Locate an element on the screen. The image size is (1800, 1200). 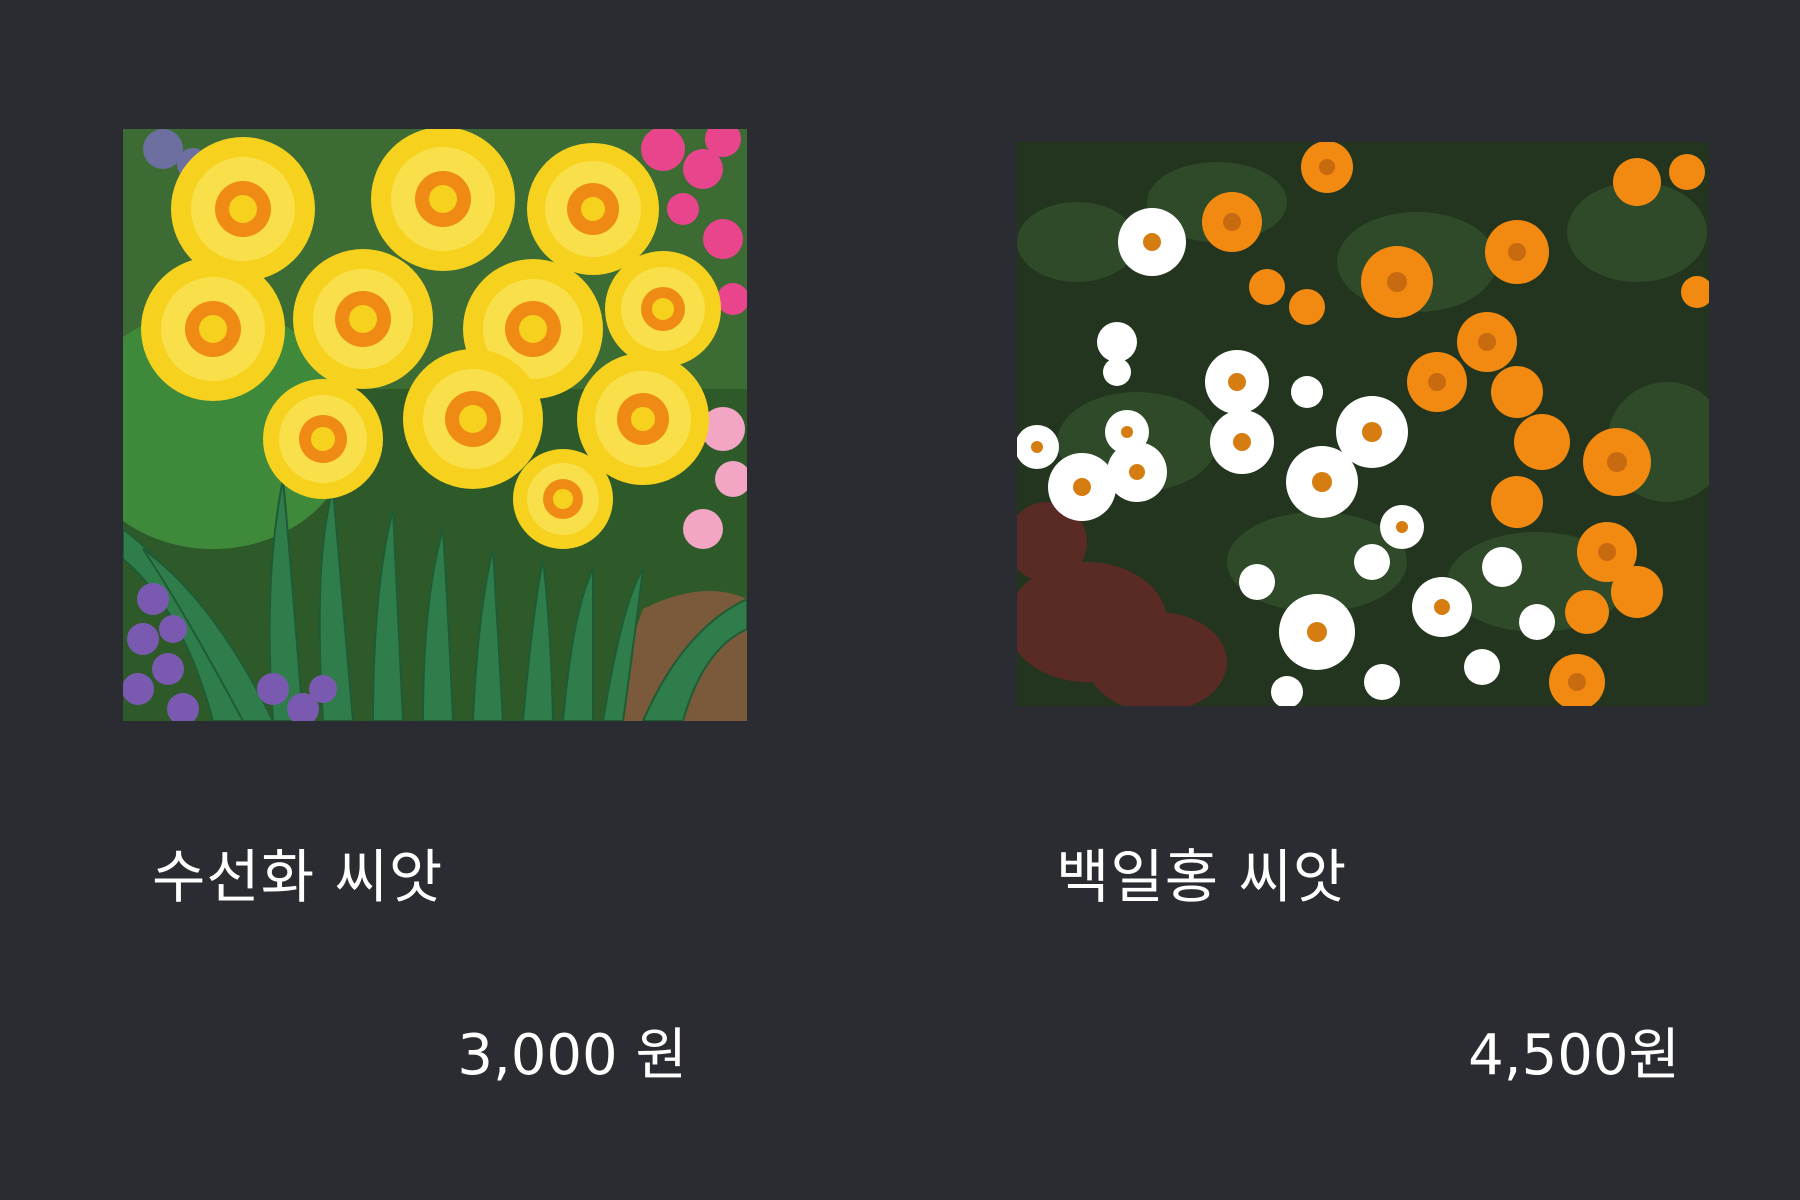
product-price: 4,500원 is located at coordinates (1574, 1055).